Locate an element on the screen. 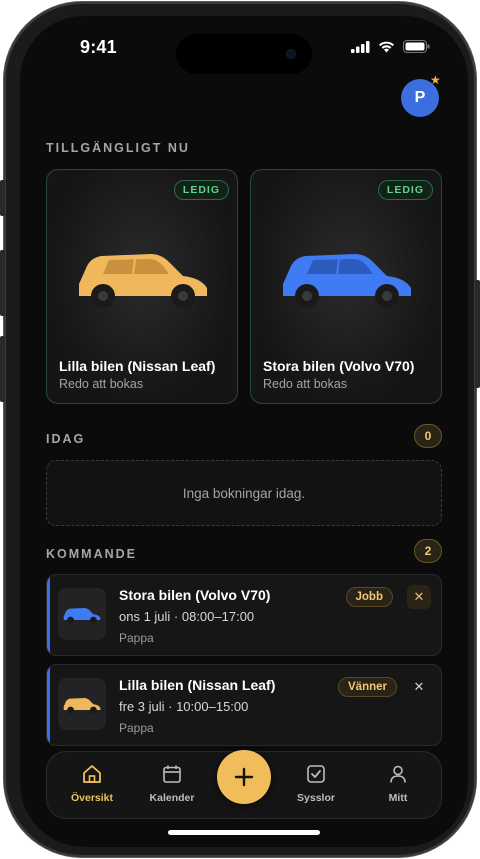 This screenshot has width=480, height=859. booking-title: Lilla bilen (Nissan Leaf) is located at coordinates (197, 685).